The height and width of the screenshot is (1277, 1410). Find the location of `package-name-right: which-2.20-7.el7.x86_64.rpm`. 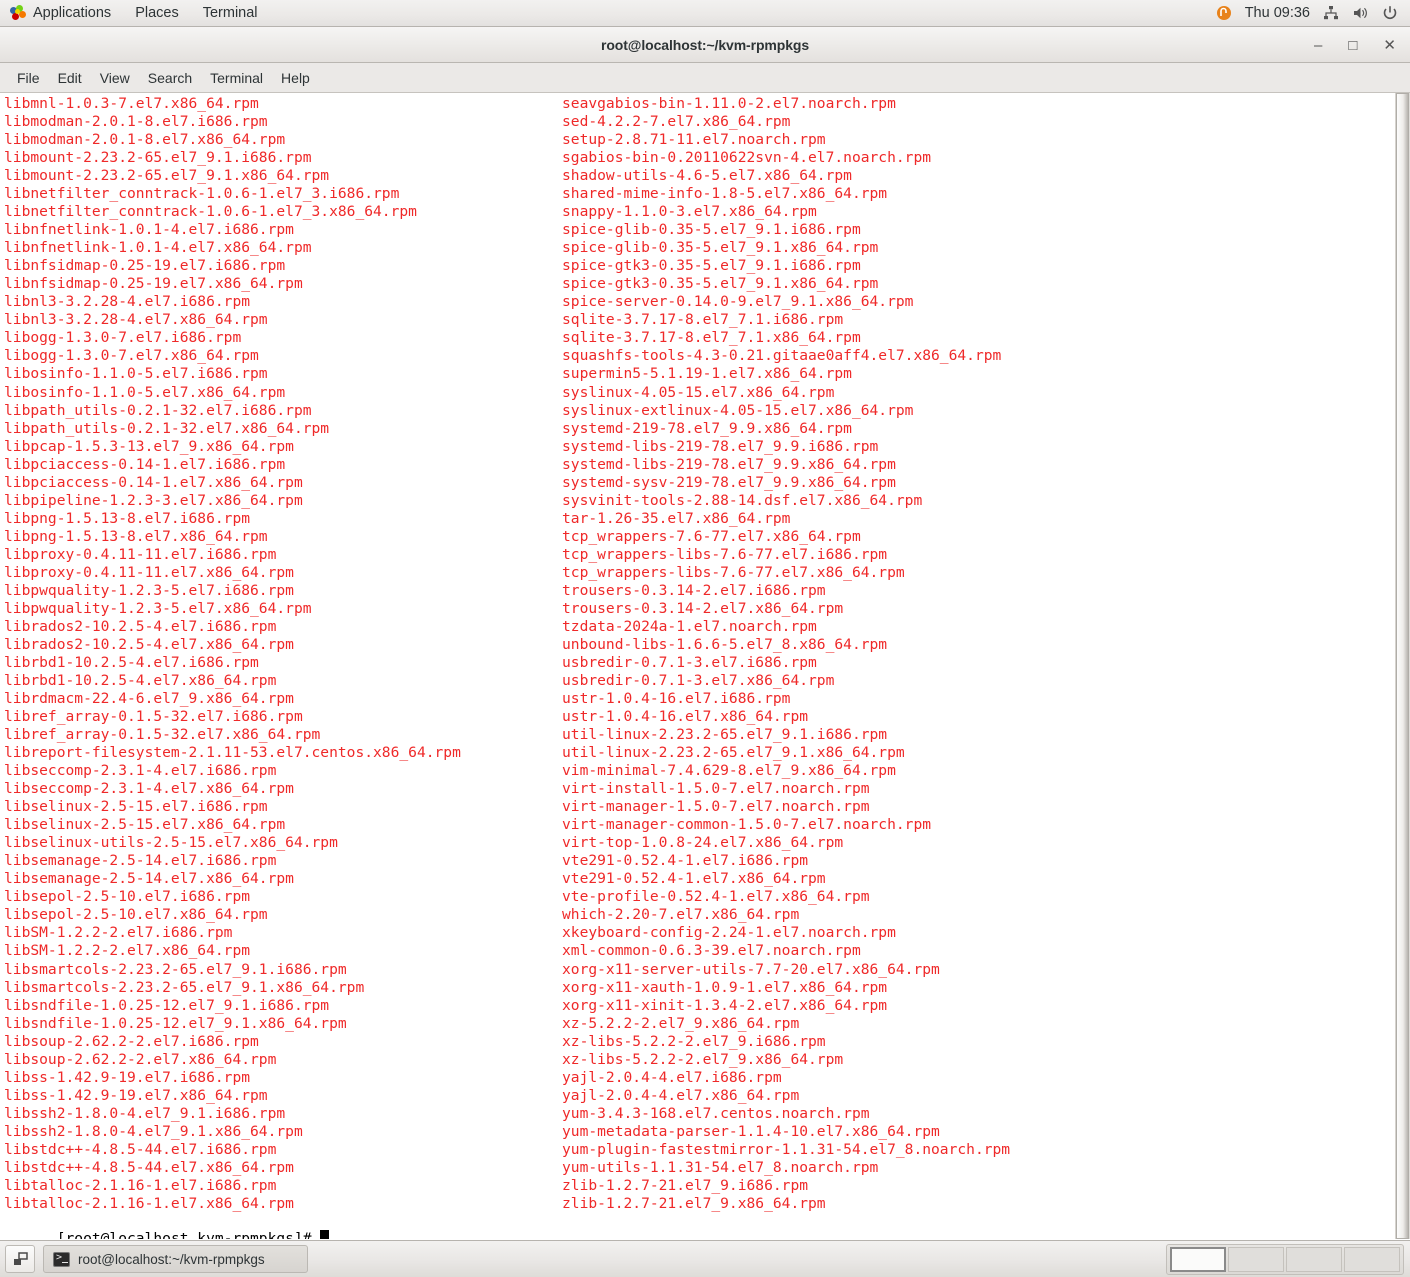

package-name-right: which-2.20-7.el7.x86_64.rpm is located at coordinates (681, 915).